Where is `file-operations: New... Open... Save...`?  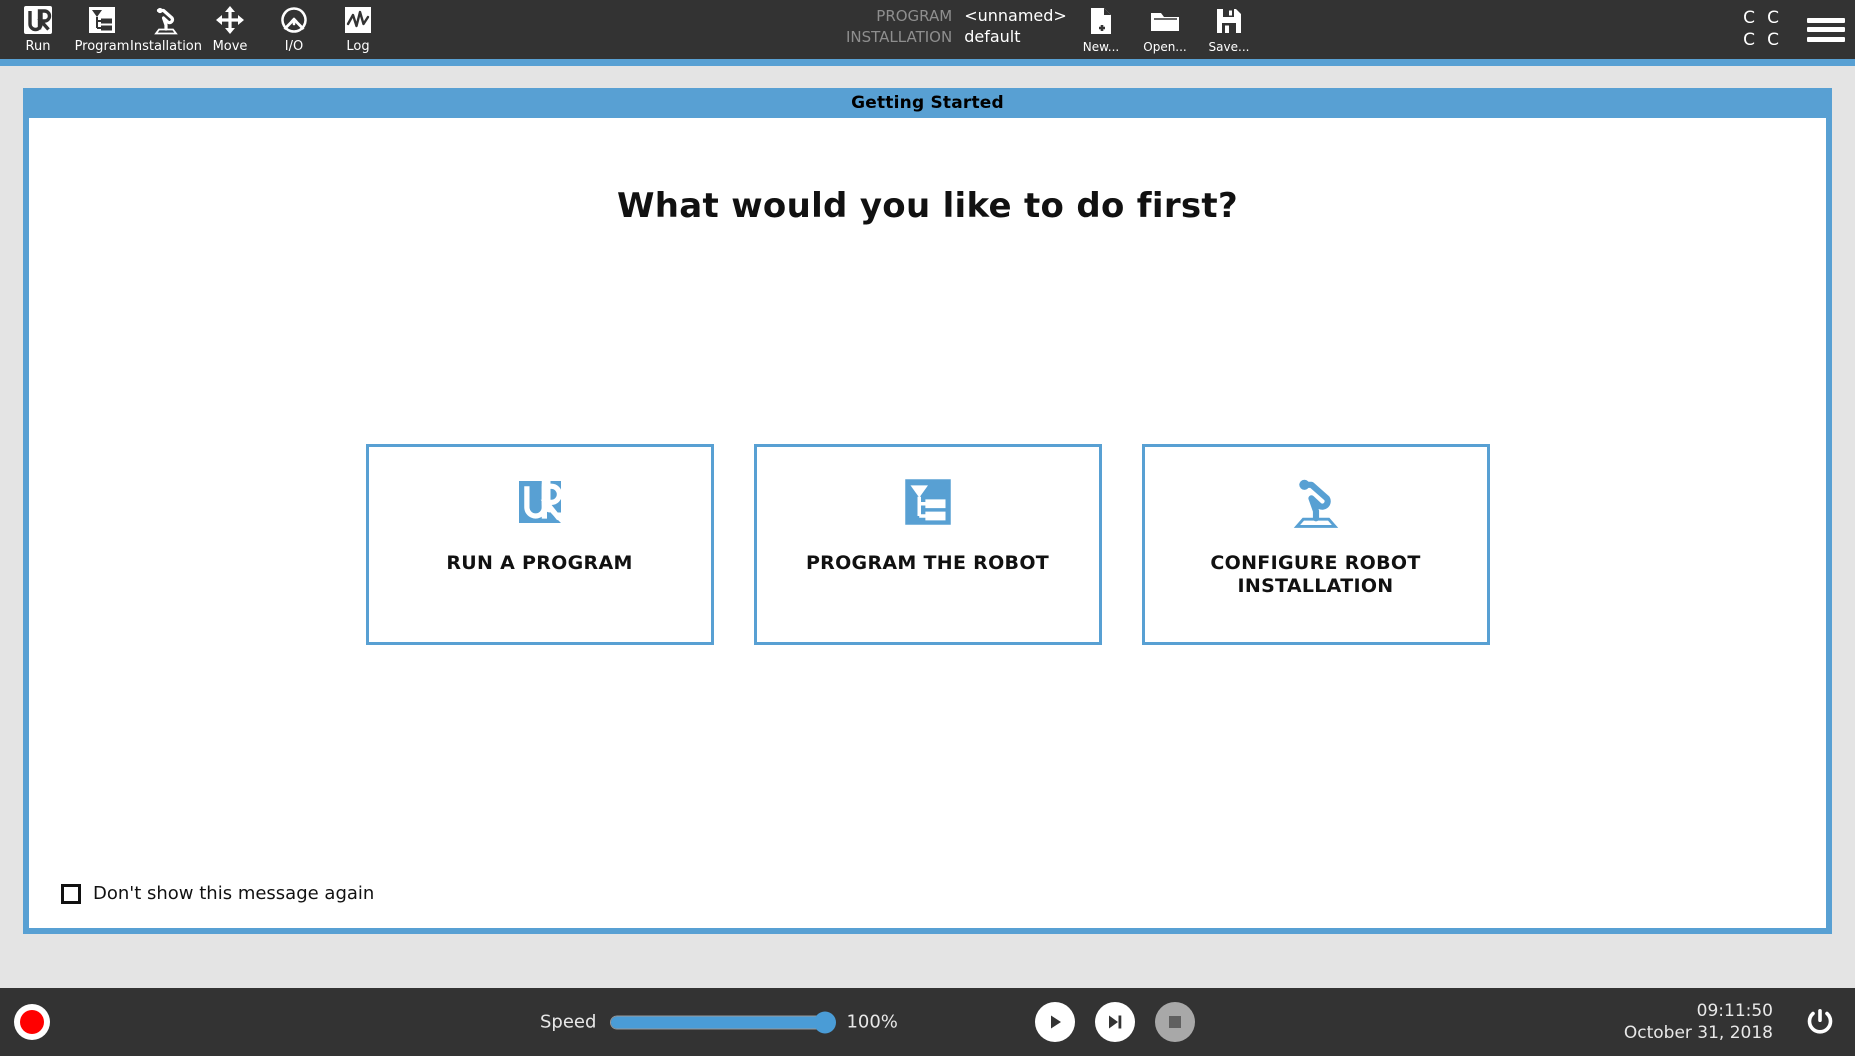 file-operations: New... Open... Save... is located at coordinates (1165, 30).